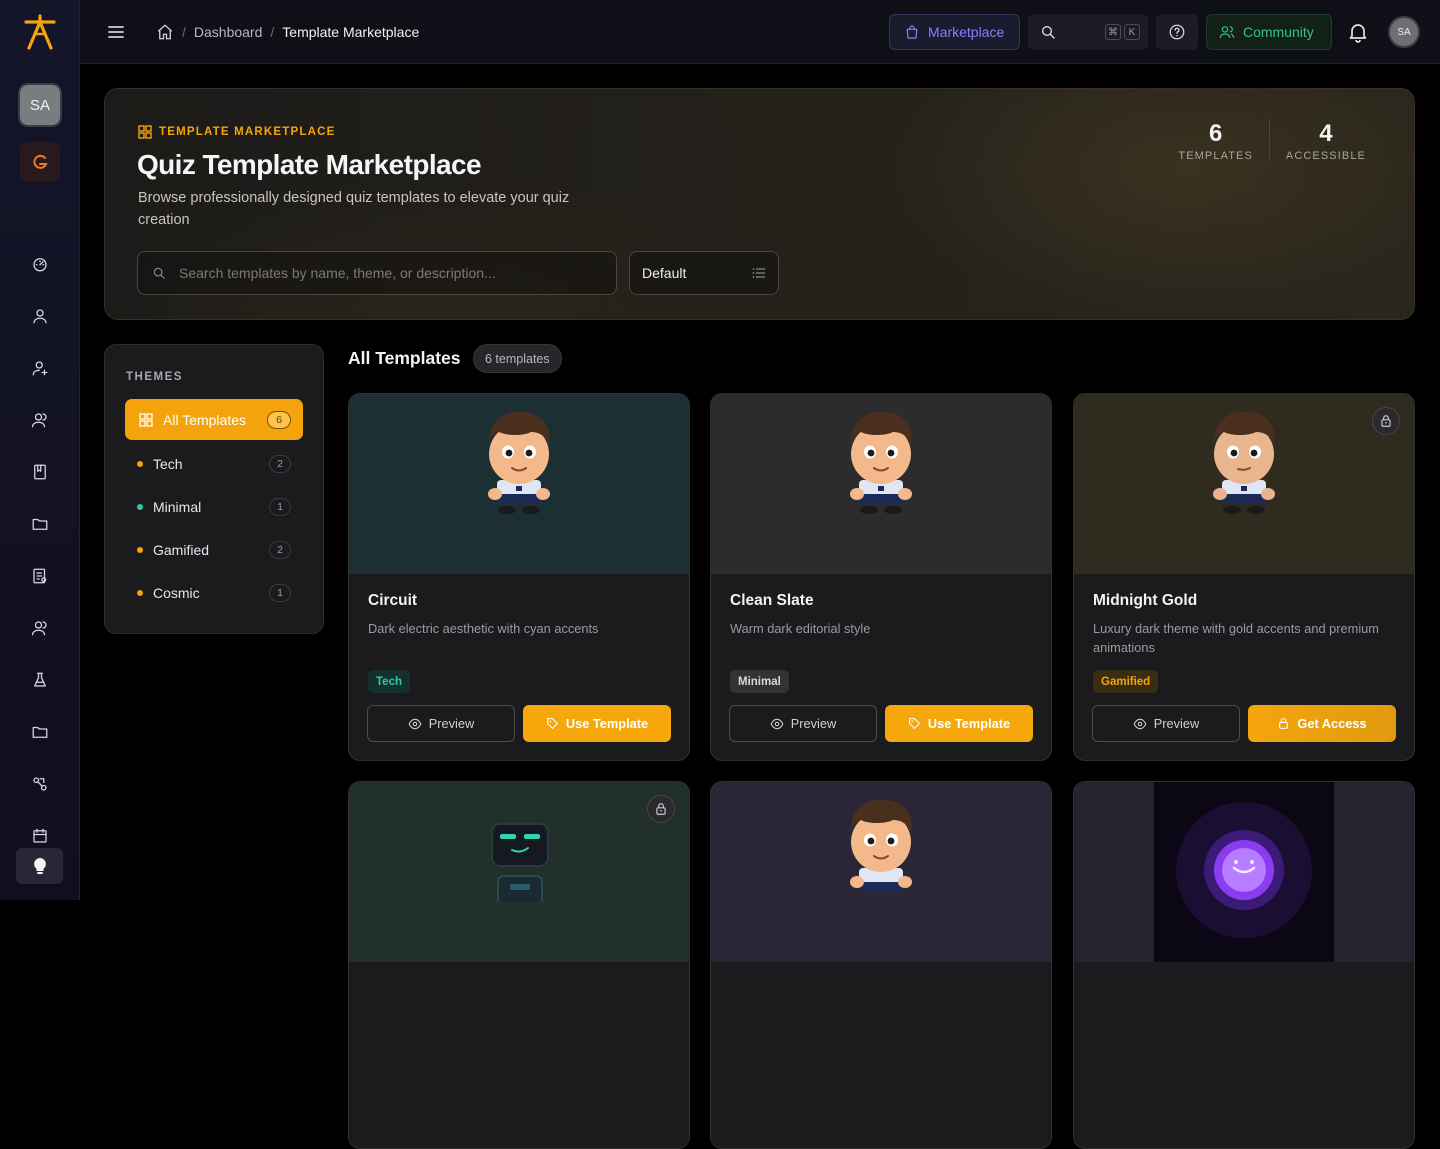 This screenshot has width=1440, height=1149. Describe the element at coordinates (177, 507) in the screenshot. I see `theme-label: Minimal` at that location.